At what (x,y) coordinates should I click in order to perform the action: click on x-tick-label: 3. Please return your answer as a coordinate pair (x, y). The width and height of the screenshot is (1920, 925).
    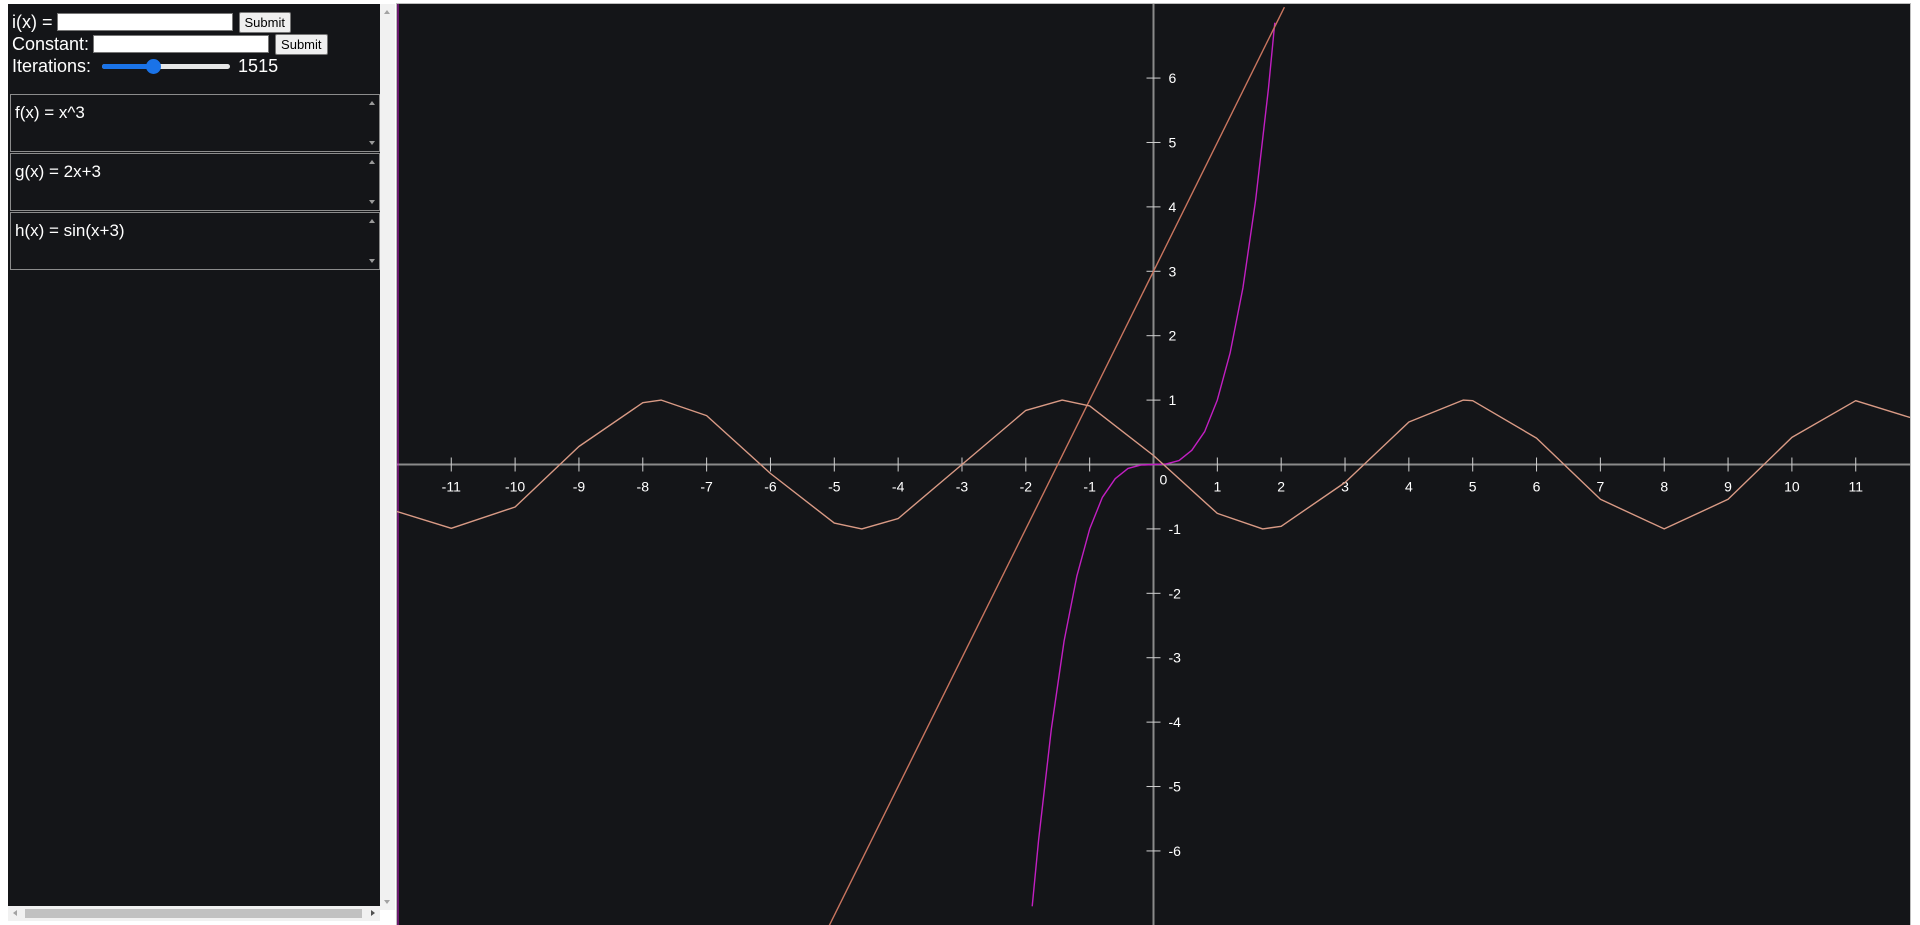
    Looking at the image, I should click on (1345, 487).